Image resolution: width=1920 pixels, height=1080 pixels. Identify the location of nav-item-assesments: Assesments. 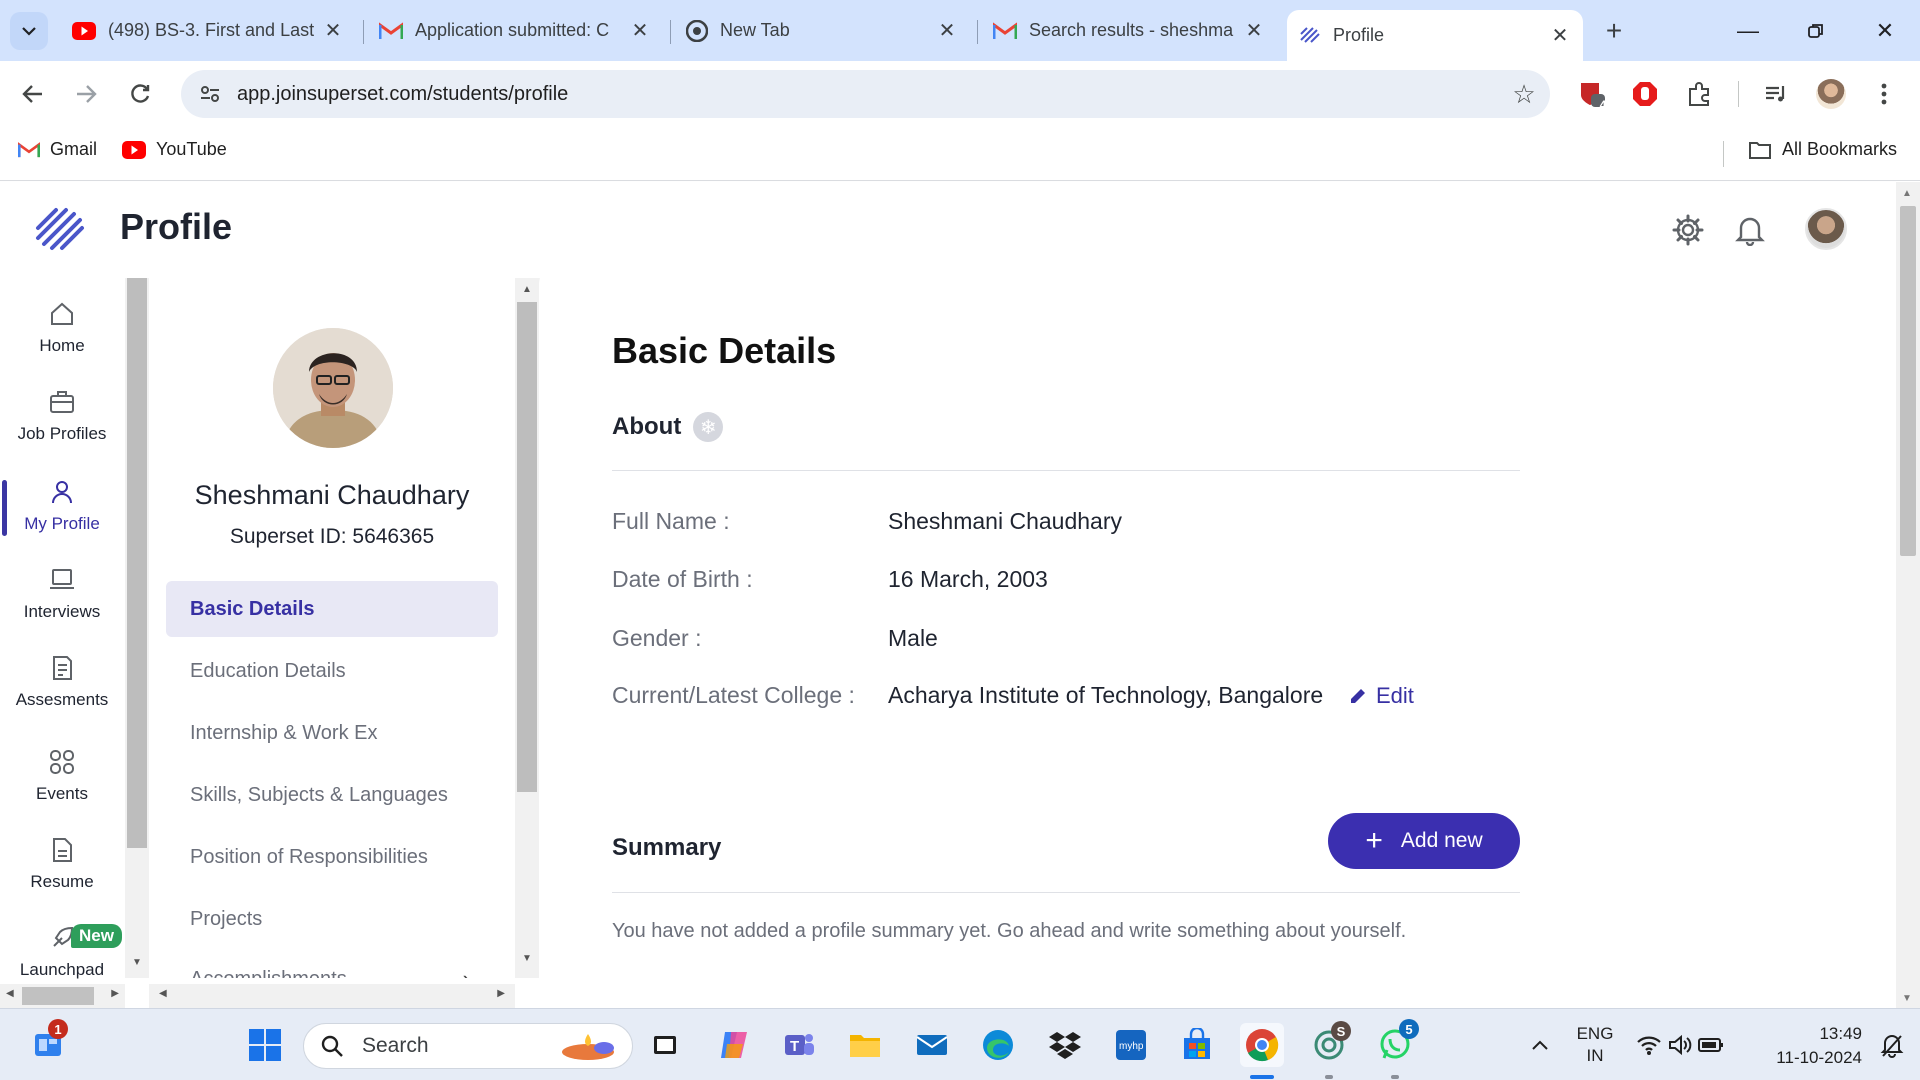
(62, 682).